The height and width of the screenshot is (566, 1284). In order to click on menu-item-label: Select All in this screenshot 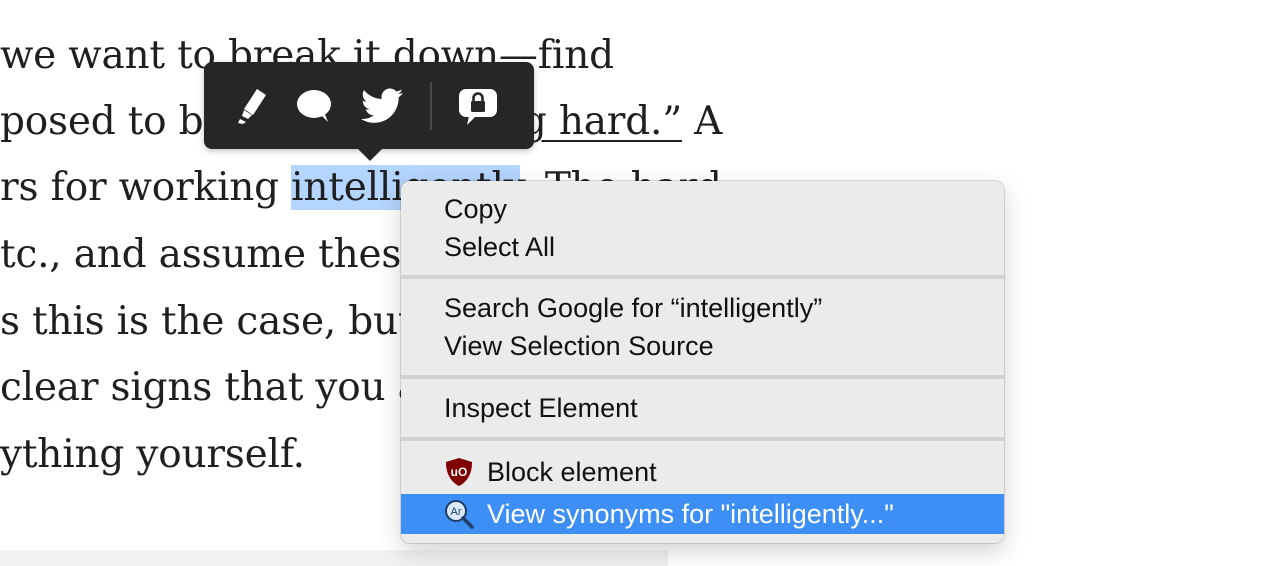, I will do `click(500, 247)`.